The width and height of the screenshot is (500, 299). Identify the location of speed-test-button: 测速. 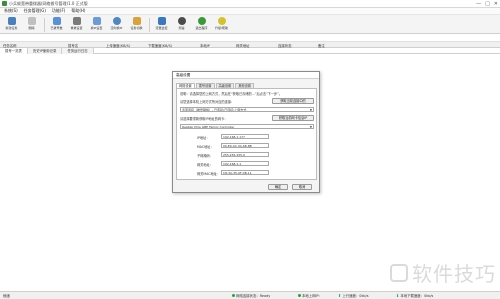
(181, 24).